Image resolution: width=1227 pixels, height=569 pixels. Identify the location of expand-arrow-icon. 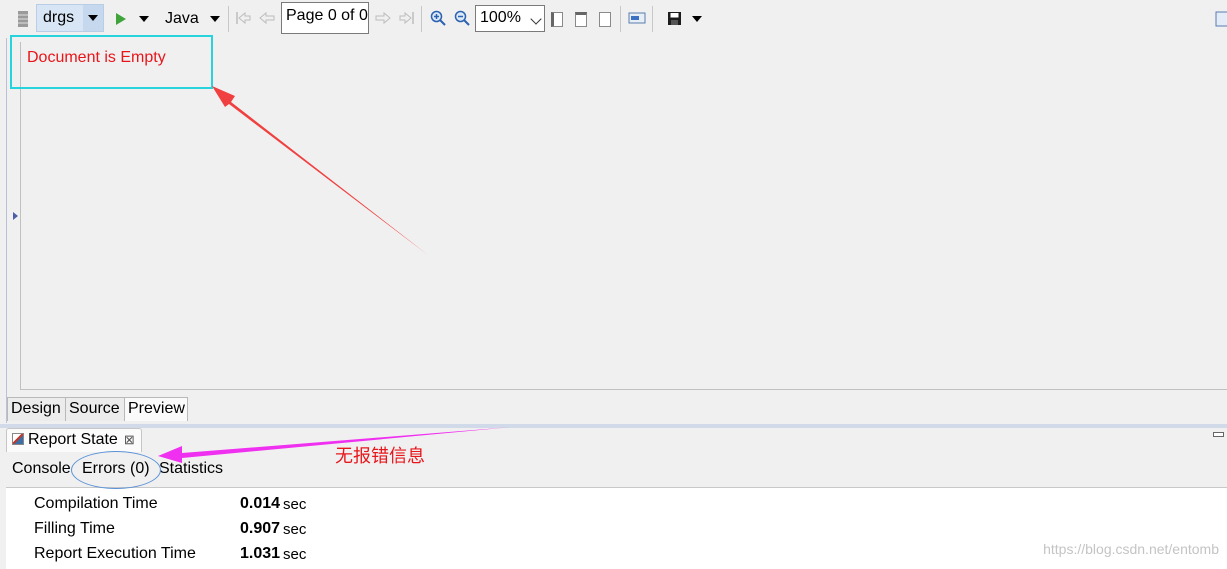
(15, 216).